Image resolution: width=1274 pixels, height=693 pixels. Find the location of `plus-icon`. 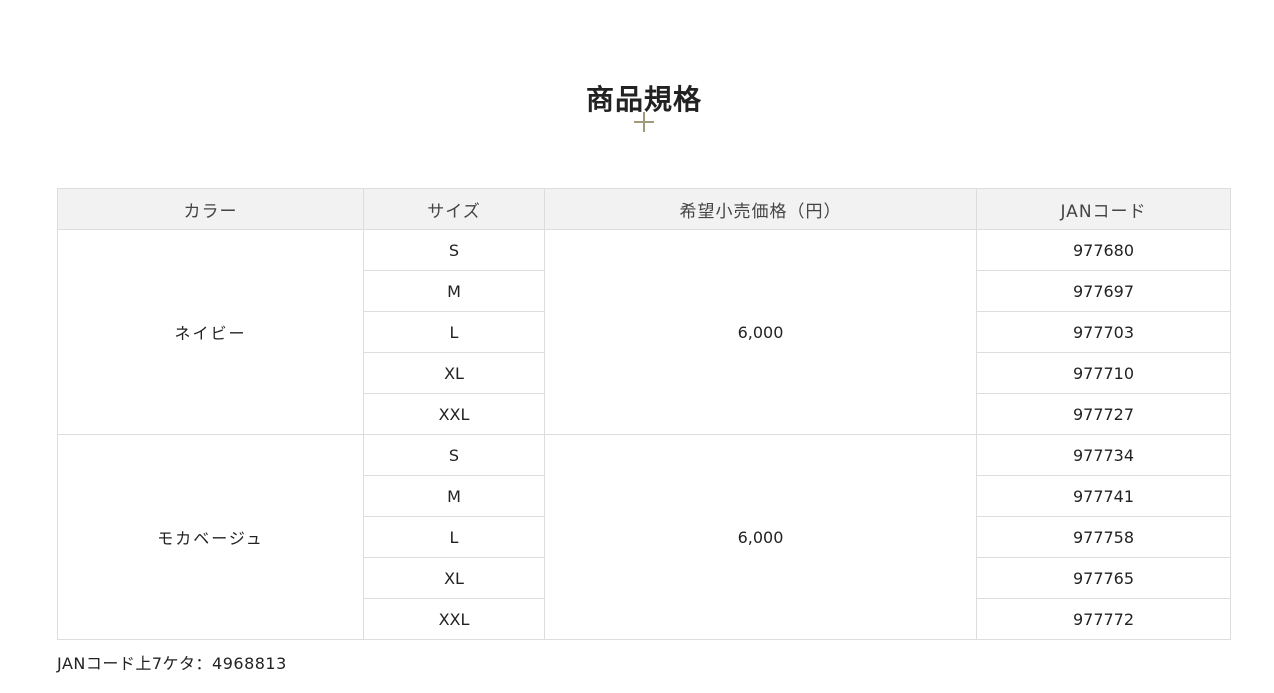

plus-icon is located at coordinates (644, 122).